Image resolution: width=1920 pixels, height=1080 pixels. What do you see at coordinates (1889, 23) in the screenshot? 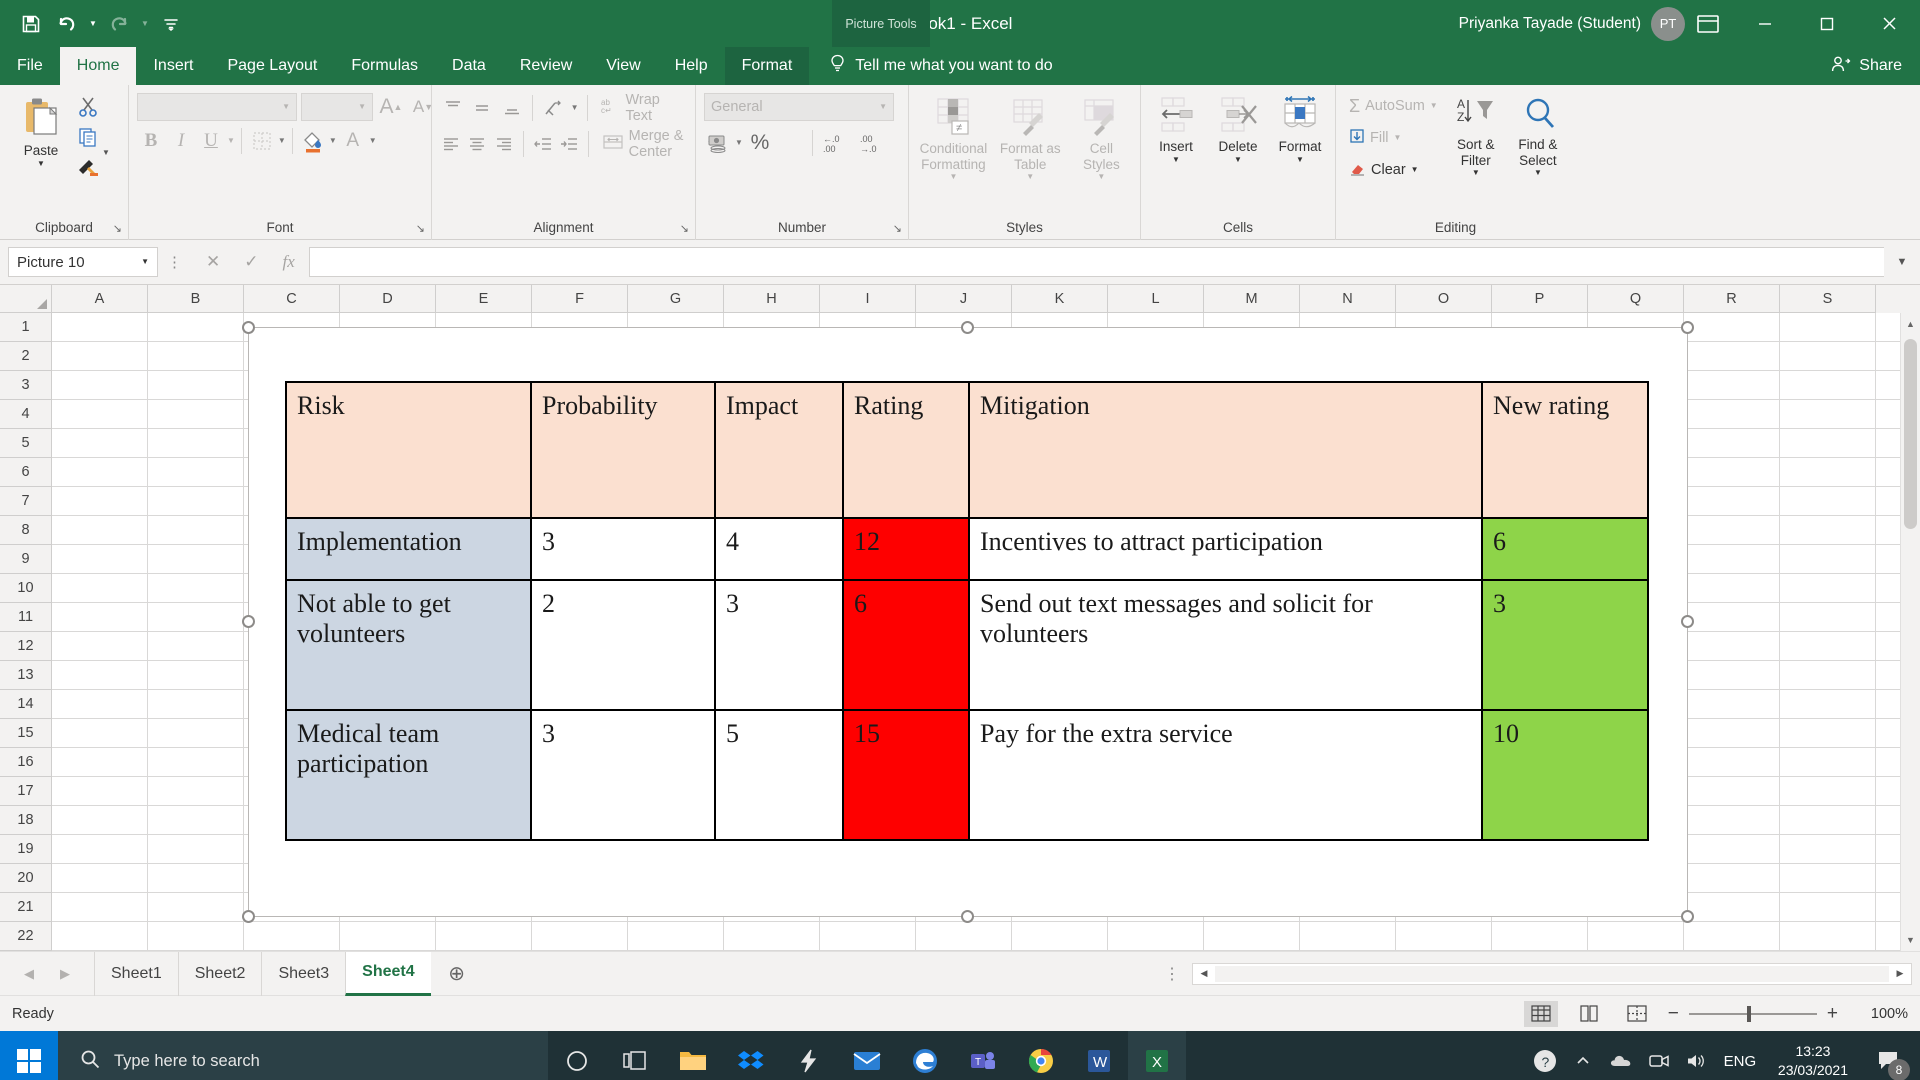
I see `close-button` at bounding box center [1889, 23].